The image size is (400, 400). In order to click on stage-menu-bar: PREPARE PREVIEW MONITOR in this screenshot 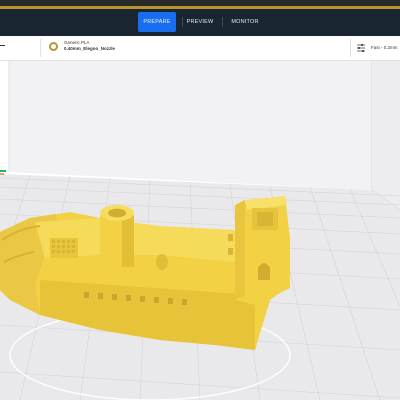, I will do `click(200, 22)`.